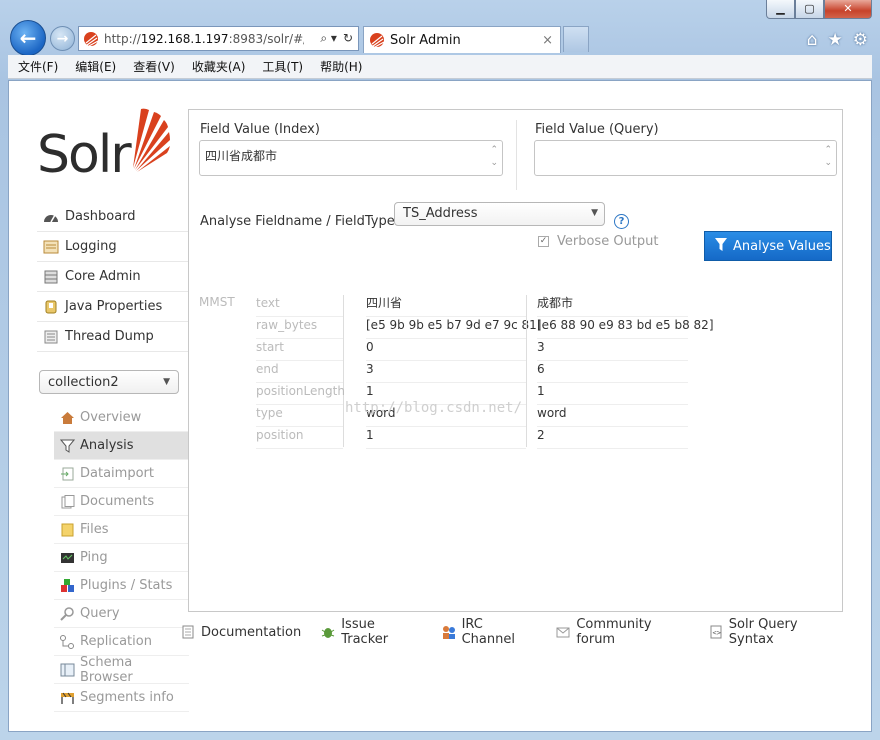  I want to click on nav-label: Dashboard, so click(100, 216).